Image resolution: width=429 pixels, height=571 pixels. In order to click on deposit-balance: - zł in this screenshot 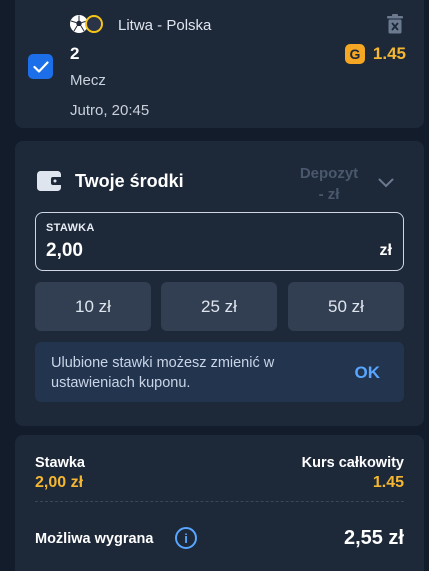, I will do `click(329, 194)`.